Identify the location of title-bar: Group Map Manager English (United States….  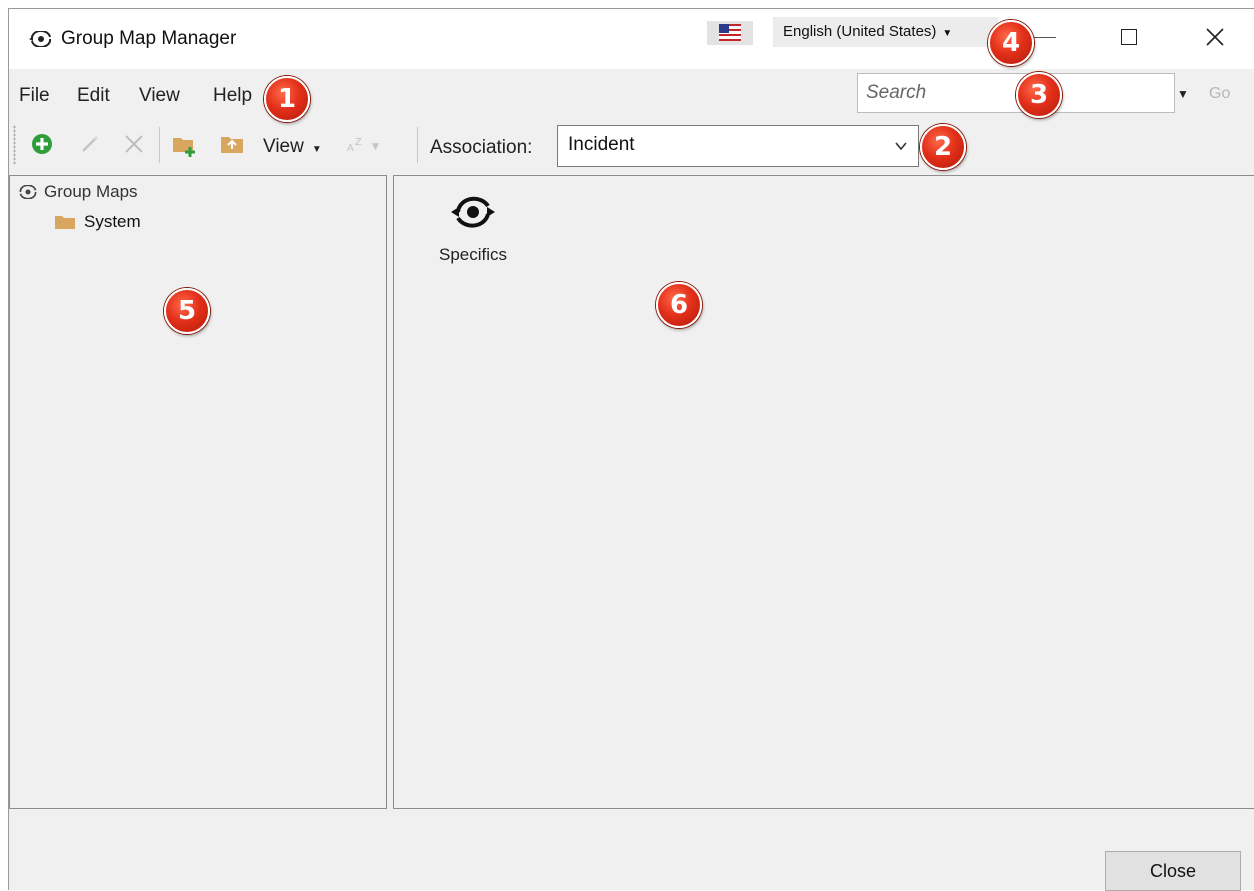
(631, 39).